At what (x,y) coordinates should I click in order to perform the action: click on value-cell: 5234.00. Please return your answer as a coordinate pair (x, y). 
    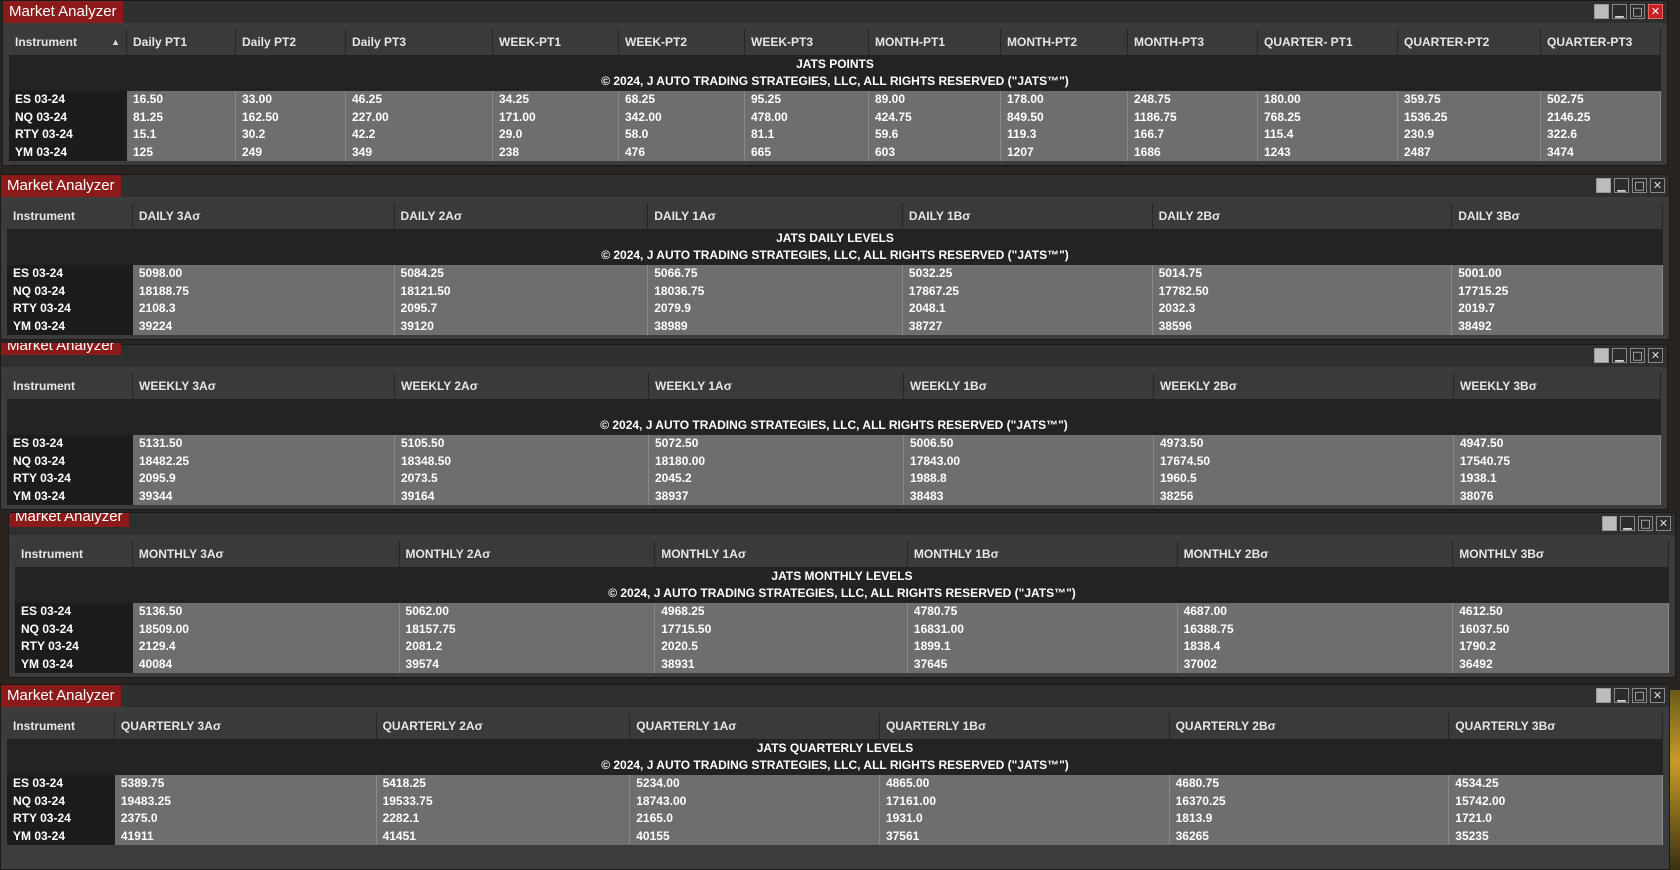
    Looking at the image, I should click on (755, 784).